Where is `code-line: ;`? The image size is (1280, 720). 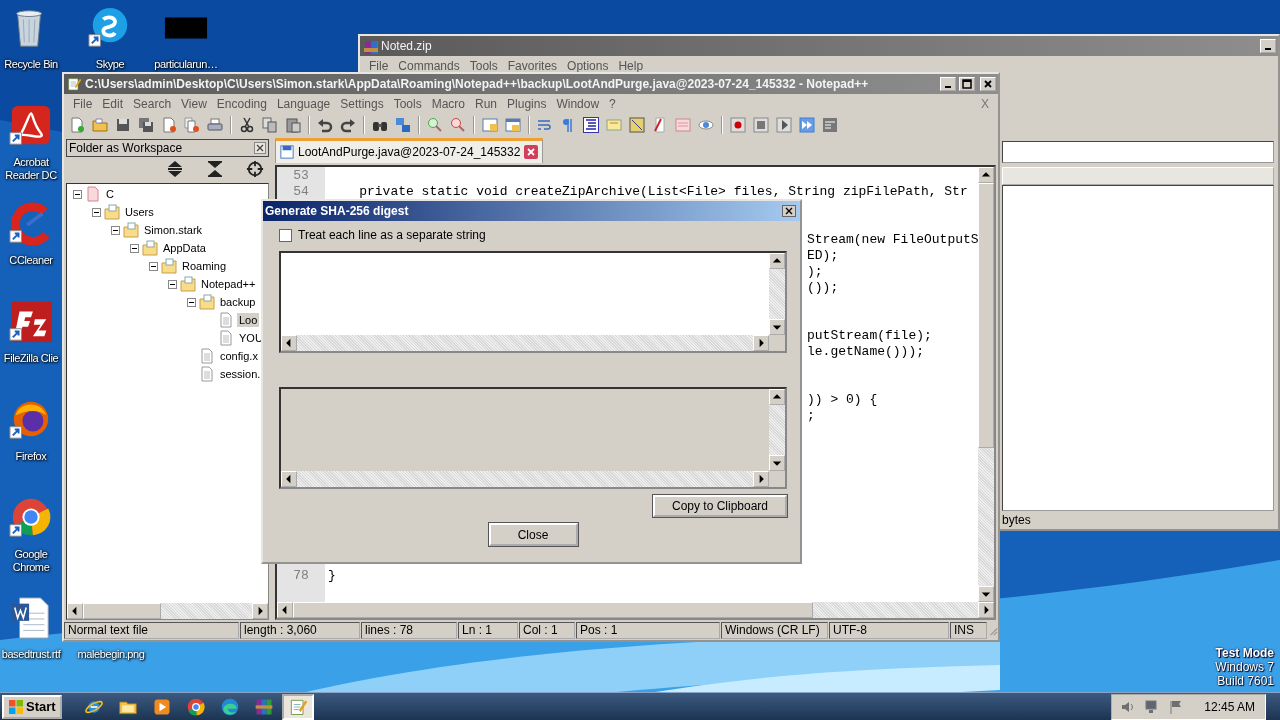
code-line: ; is located at coordinates (811, 415).